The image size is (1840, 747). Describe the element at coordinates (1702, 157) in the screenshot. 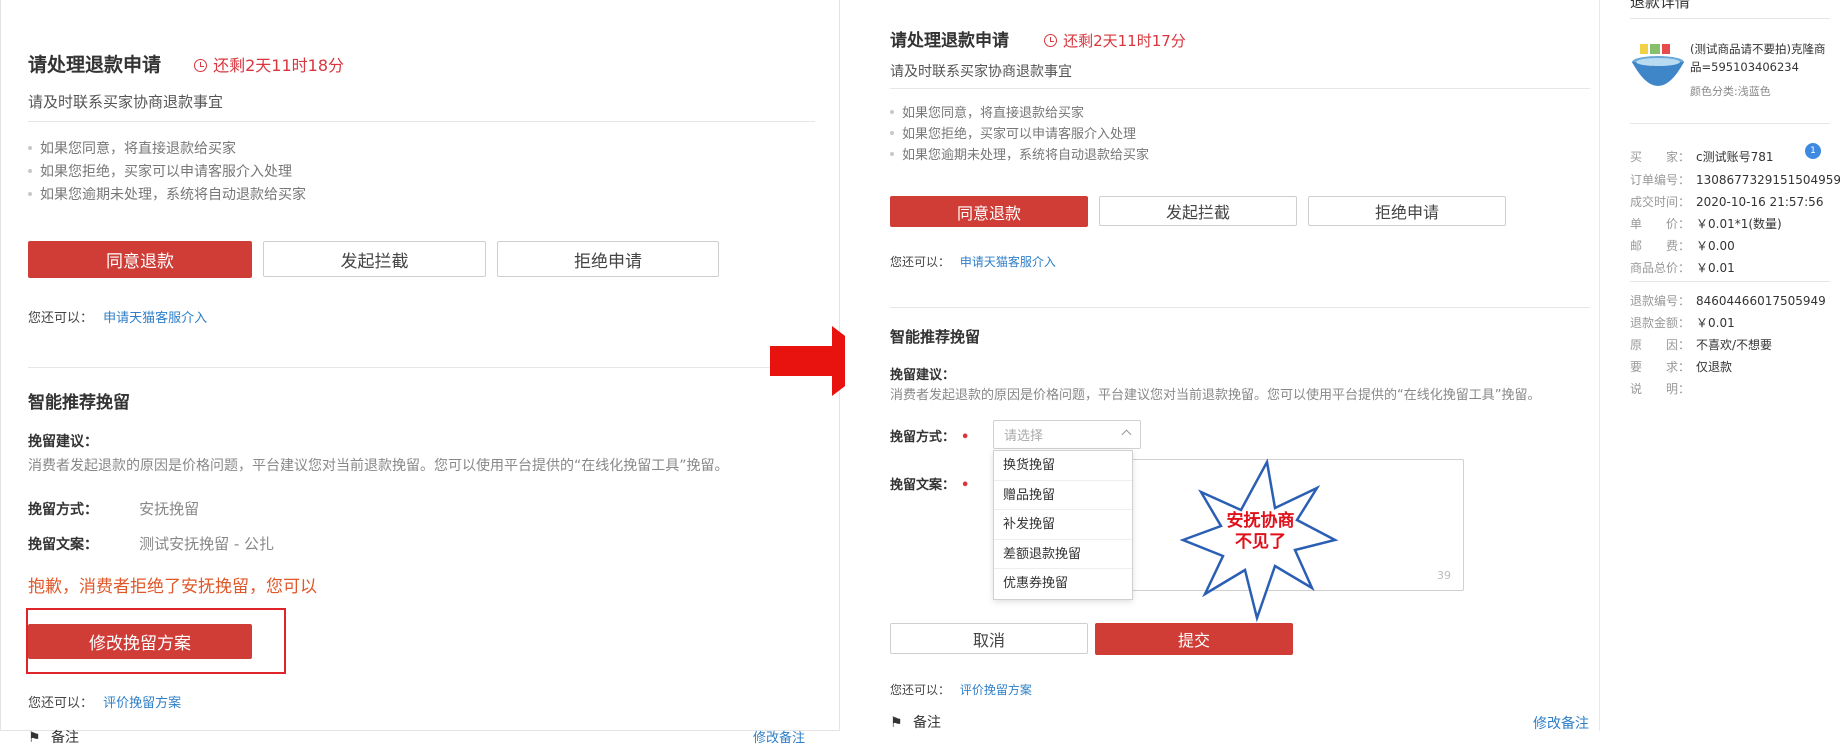

I see `order-row-buyer: 买 家： c测试账号781` at that location.